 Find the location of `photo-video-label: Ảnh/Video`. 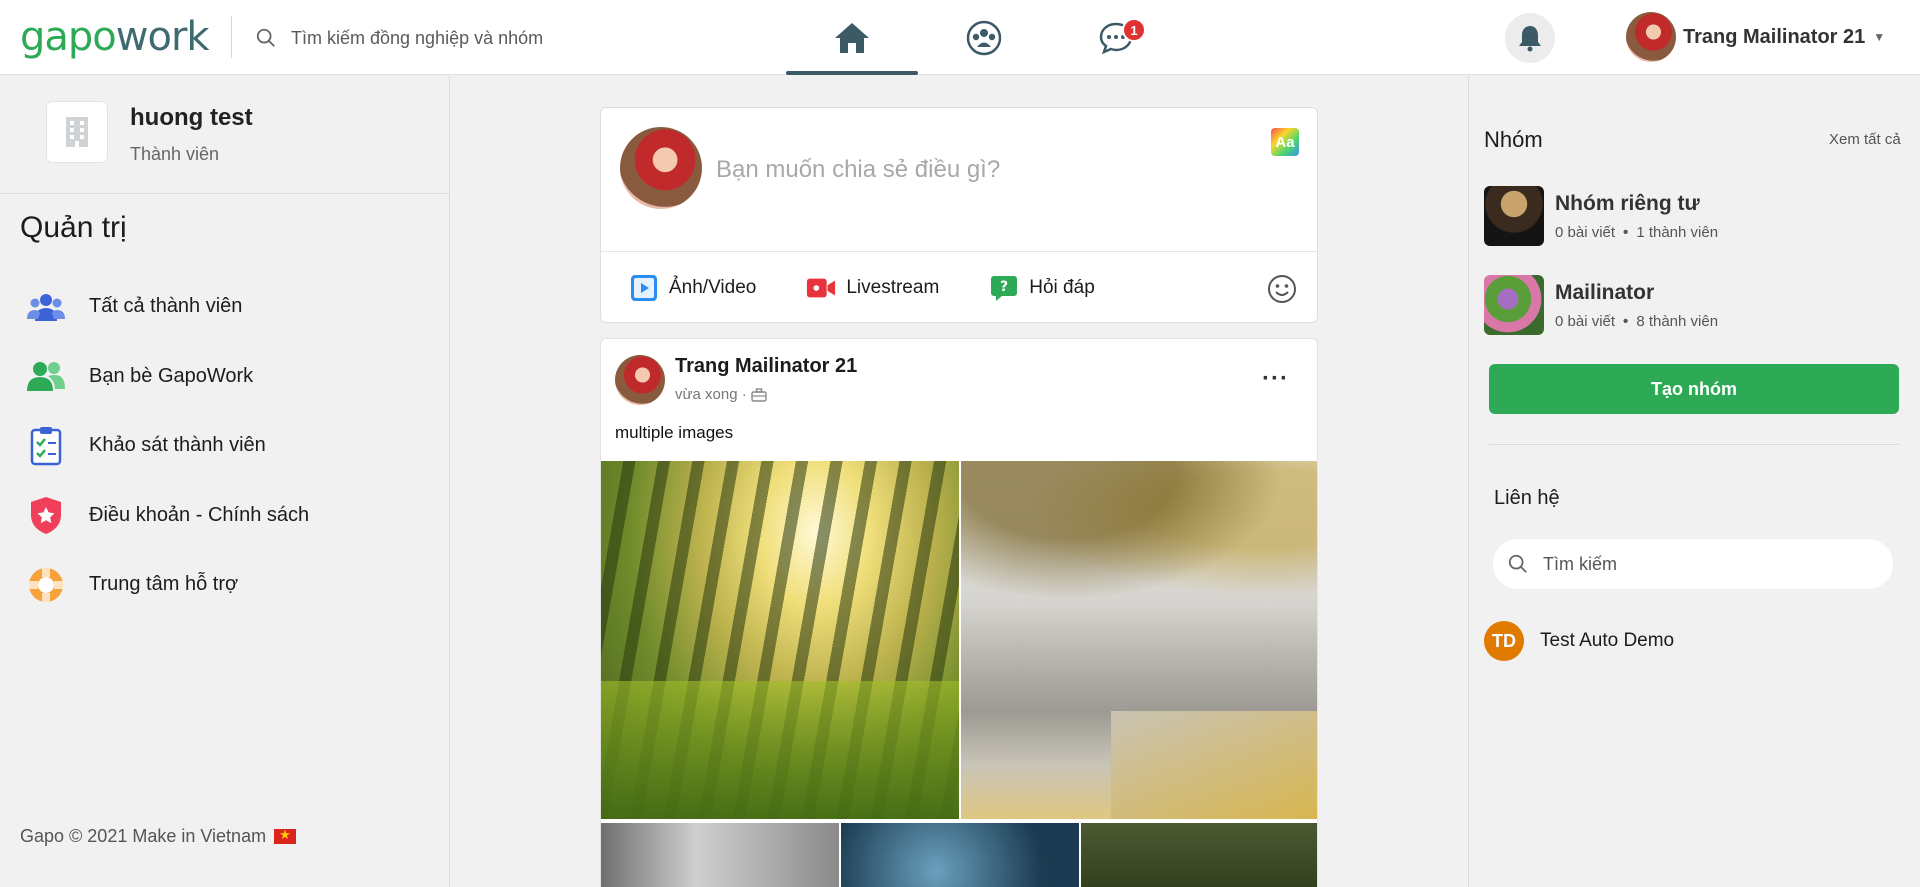

photo-video-label: Ảnh/Video is located at coordinates (713, 287).